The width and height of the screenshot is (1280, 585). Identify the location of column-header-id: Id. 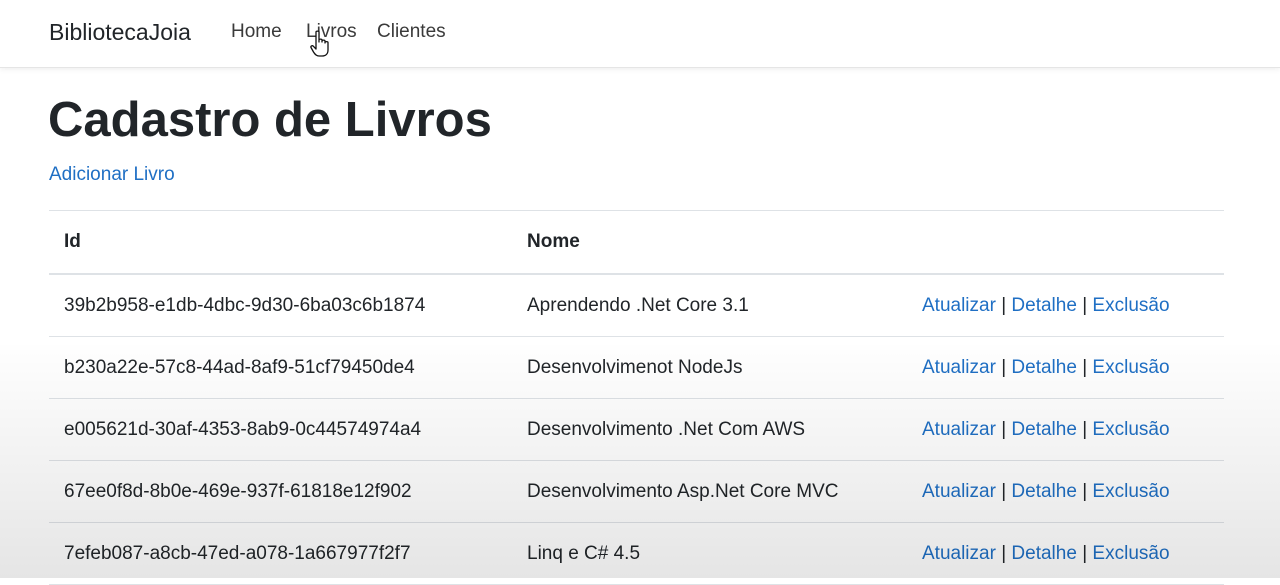
(280, 242).